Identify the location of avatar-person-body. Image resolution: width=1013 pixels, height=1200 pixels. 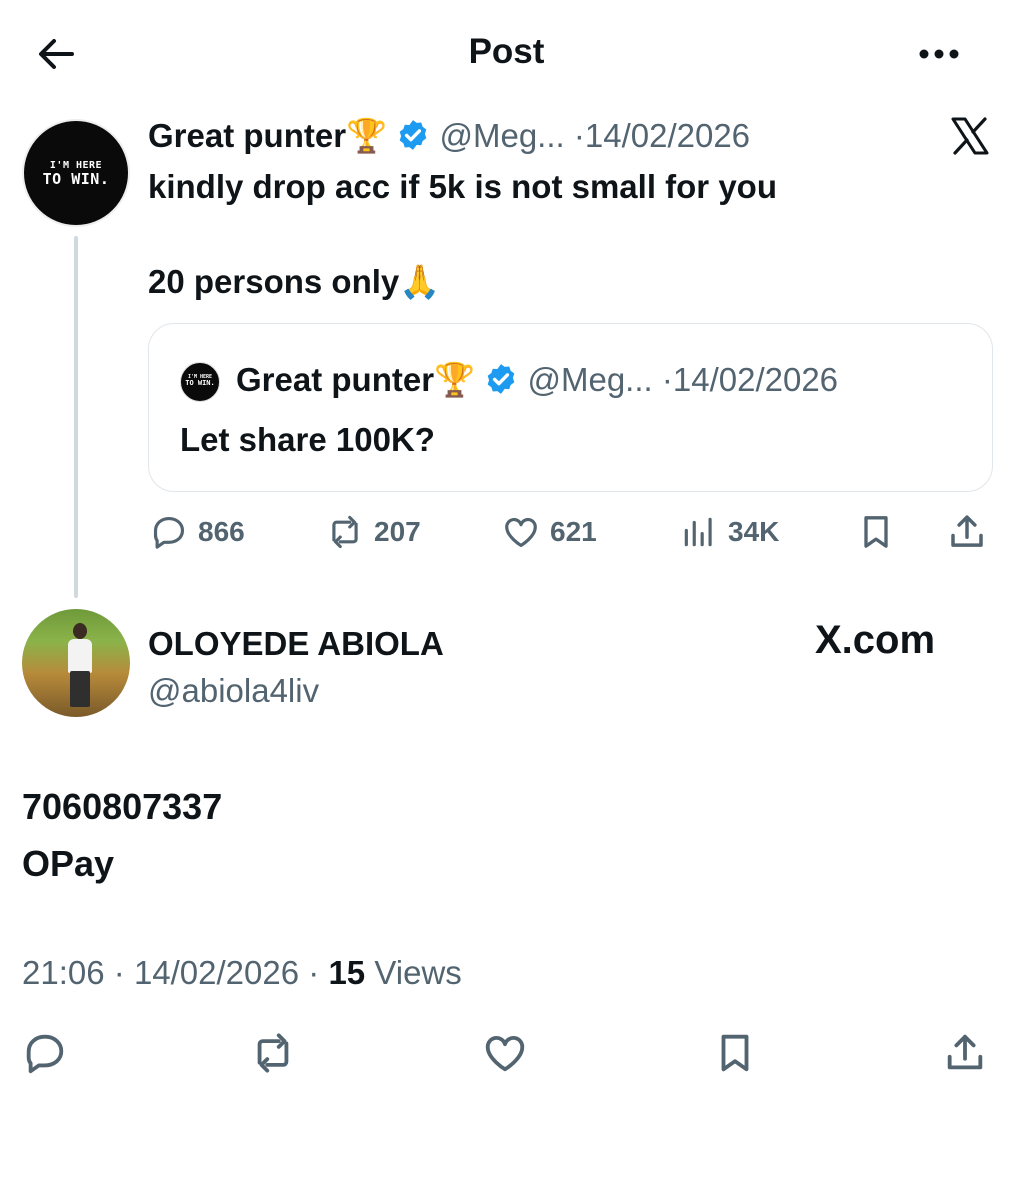
(80, 656).